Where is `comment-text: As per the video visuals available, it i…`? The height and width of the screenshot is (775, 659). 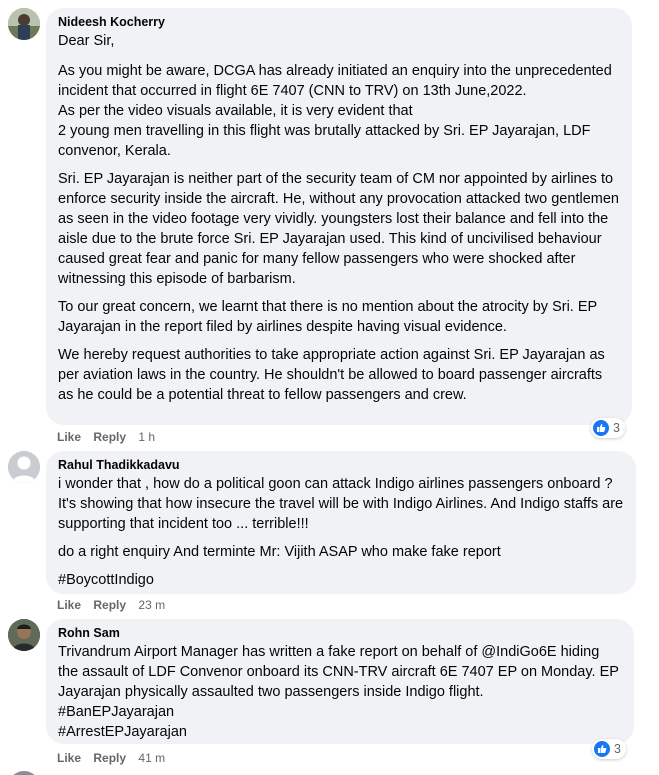 comment-text: As per the video visuals available, it i… is located at coordinates (235, 111).